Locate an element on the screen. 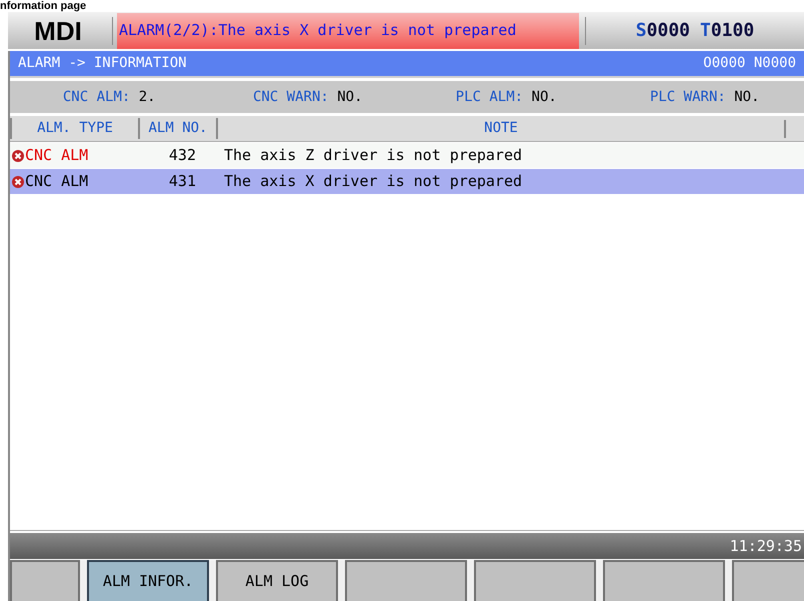 The width and height of the screenshot is (804, 601). alarm-number: 431 is located at coordinates (182, 181).